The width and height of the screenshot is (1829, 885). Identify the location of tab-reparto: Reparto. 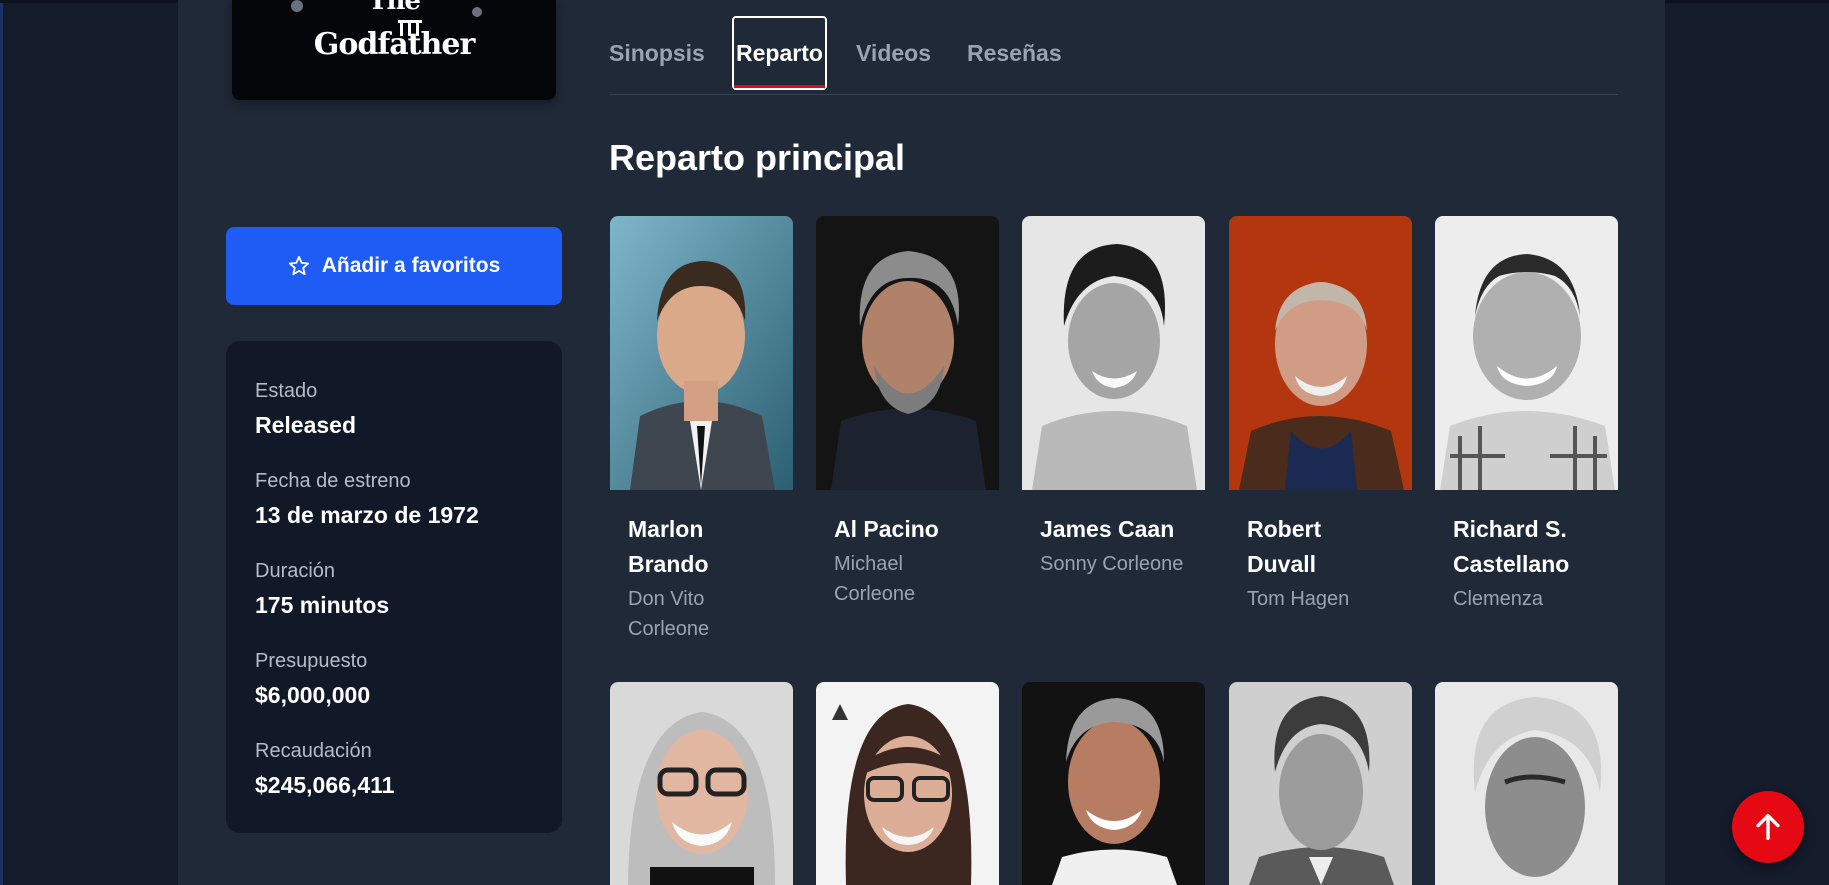
(779, 53).